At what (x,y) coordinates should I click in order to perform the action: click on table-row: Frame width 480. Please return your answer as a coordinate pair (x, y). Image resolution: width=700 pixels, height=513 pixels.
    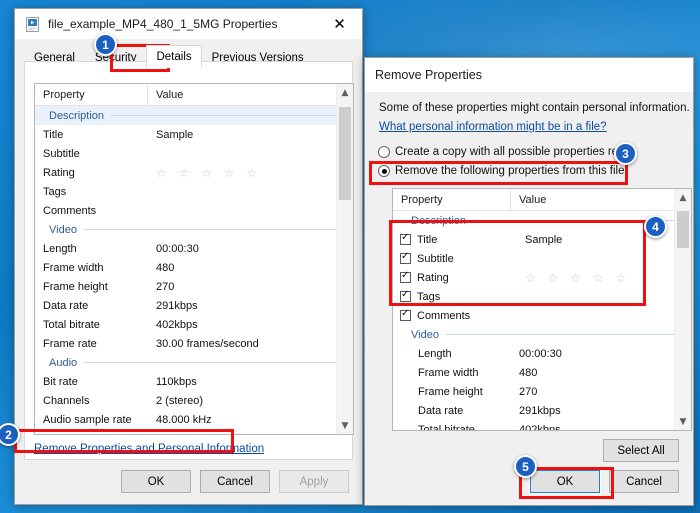
    Looking at the image, I should click on (194, 267).